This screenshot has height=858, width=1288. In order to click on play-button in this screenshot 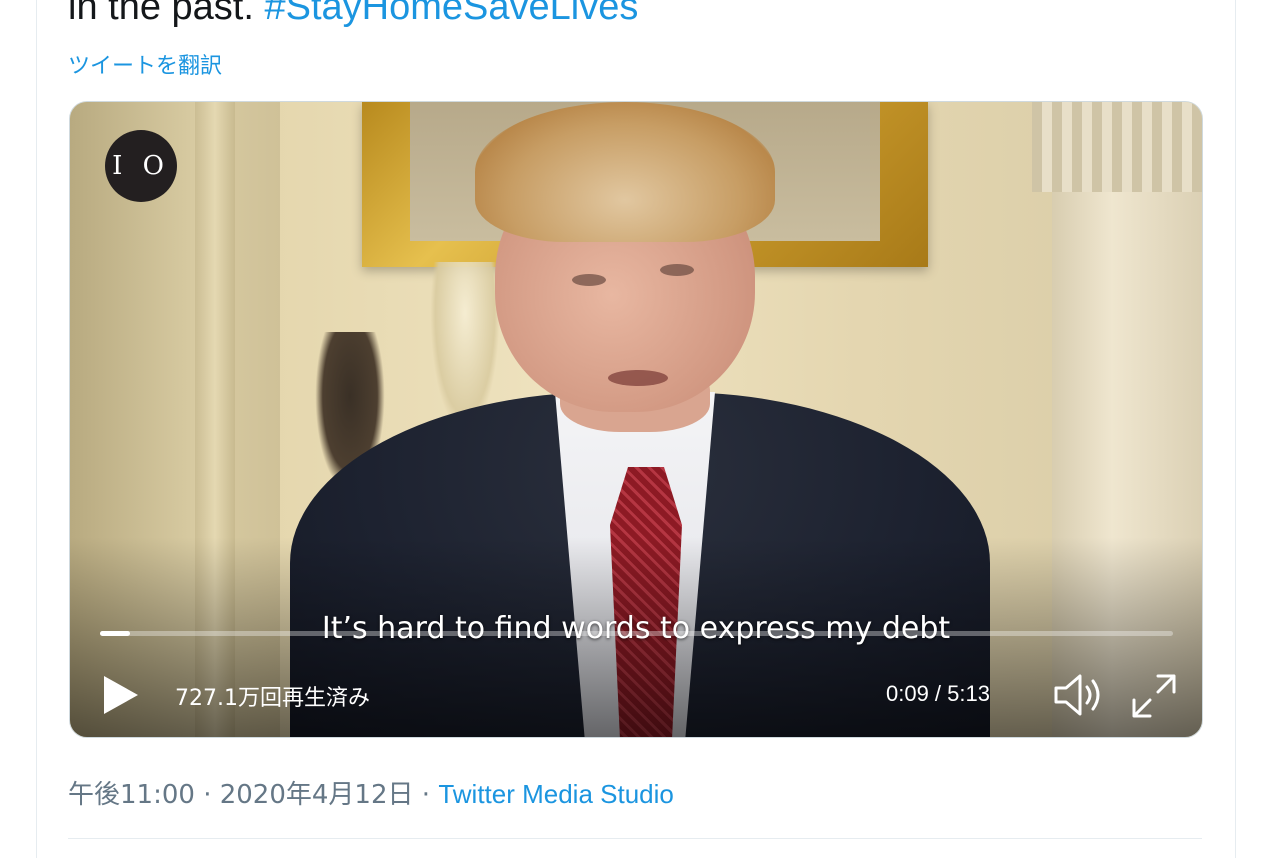, I will do `click(121, 695)`.